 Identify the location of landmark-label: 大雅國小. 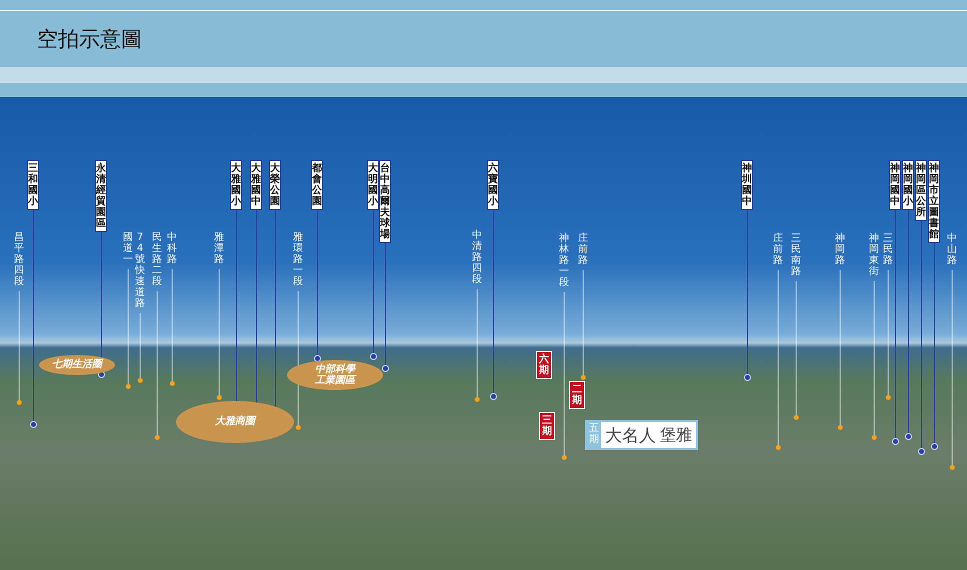
(236, 185).